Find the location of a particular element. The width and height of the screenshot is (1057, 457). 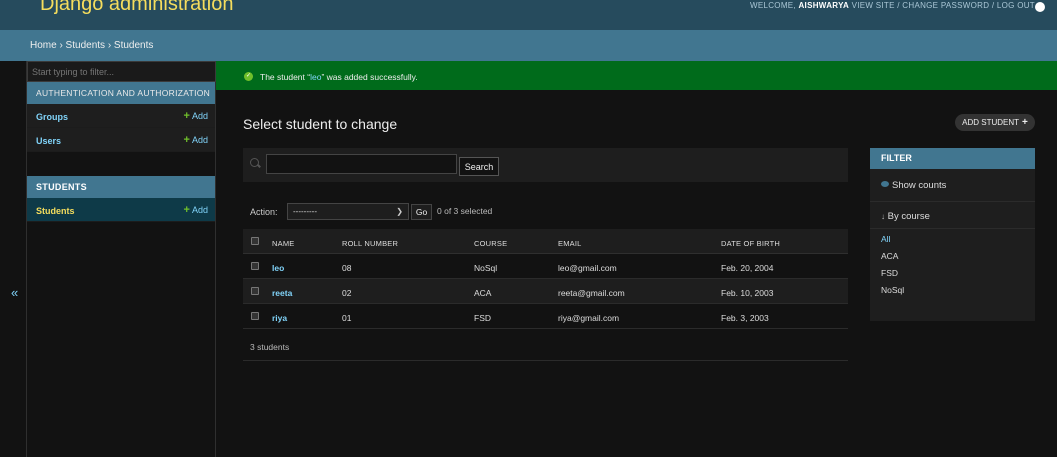

cell-email: riya@gmail.com is located at coordinates (589, 318).